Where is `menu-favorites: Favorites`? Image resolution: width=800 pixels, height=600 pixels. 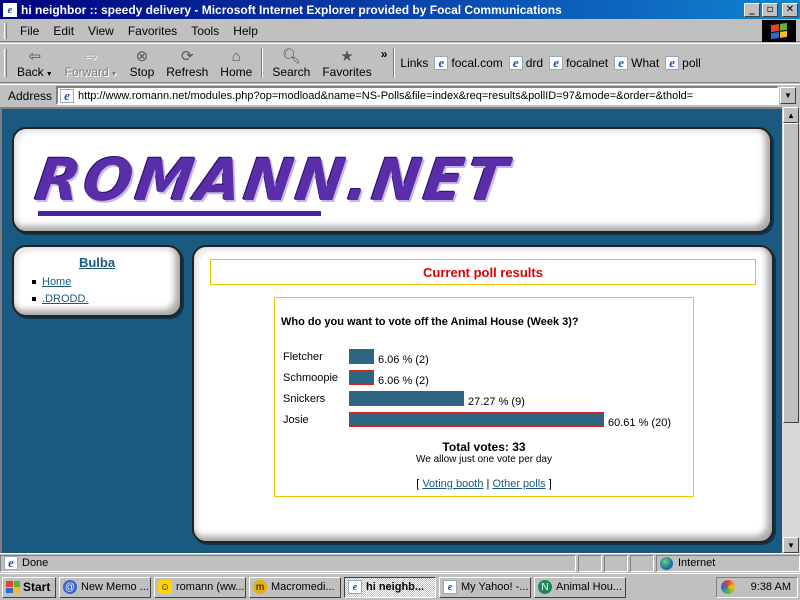
menu-favorites: Favorites is located at coordinates (152, 31).